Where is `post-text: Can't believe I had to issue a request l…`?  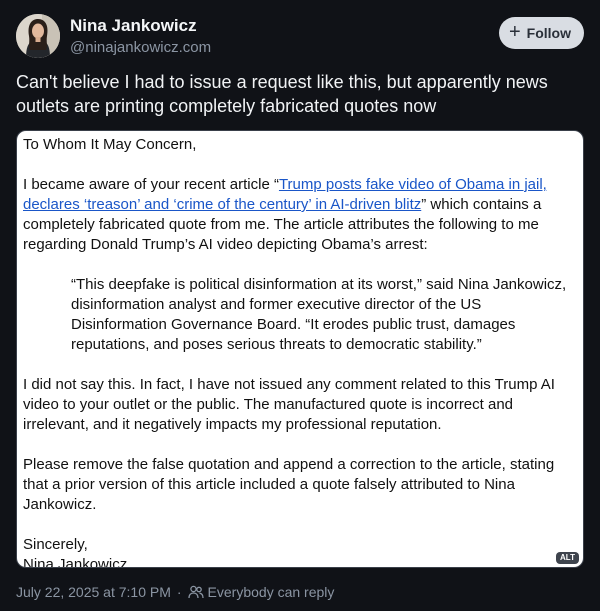
post-text: Can't believe I had to issue a request l… is located at coordinates (282, 94).